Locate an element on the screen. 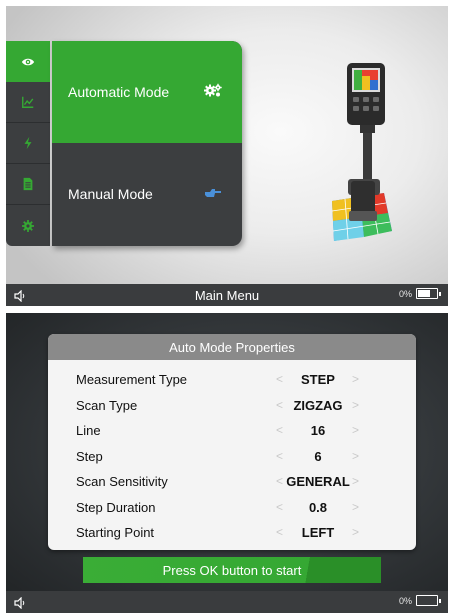 Image resolution: width=456 pixels, height=616 pixels. property-label: Step Duration is located at coordinates (116, 507).